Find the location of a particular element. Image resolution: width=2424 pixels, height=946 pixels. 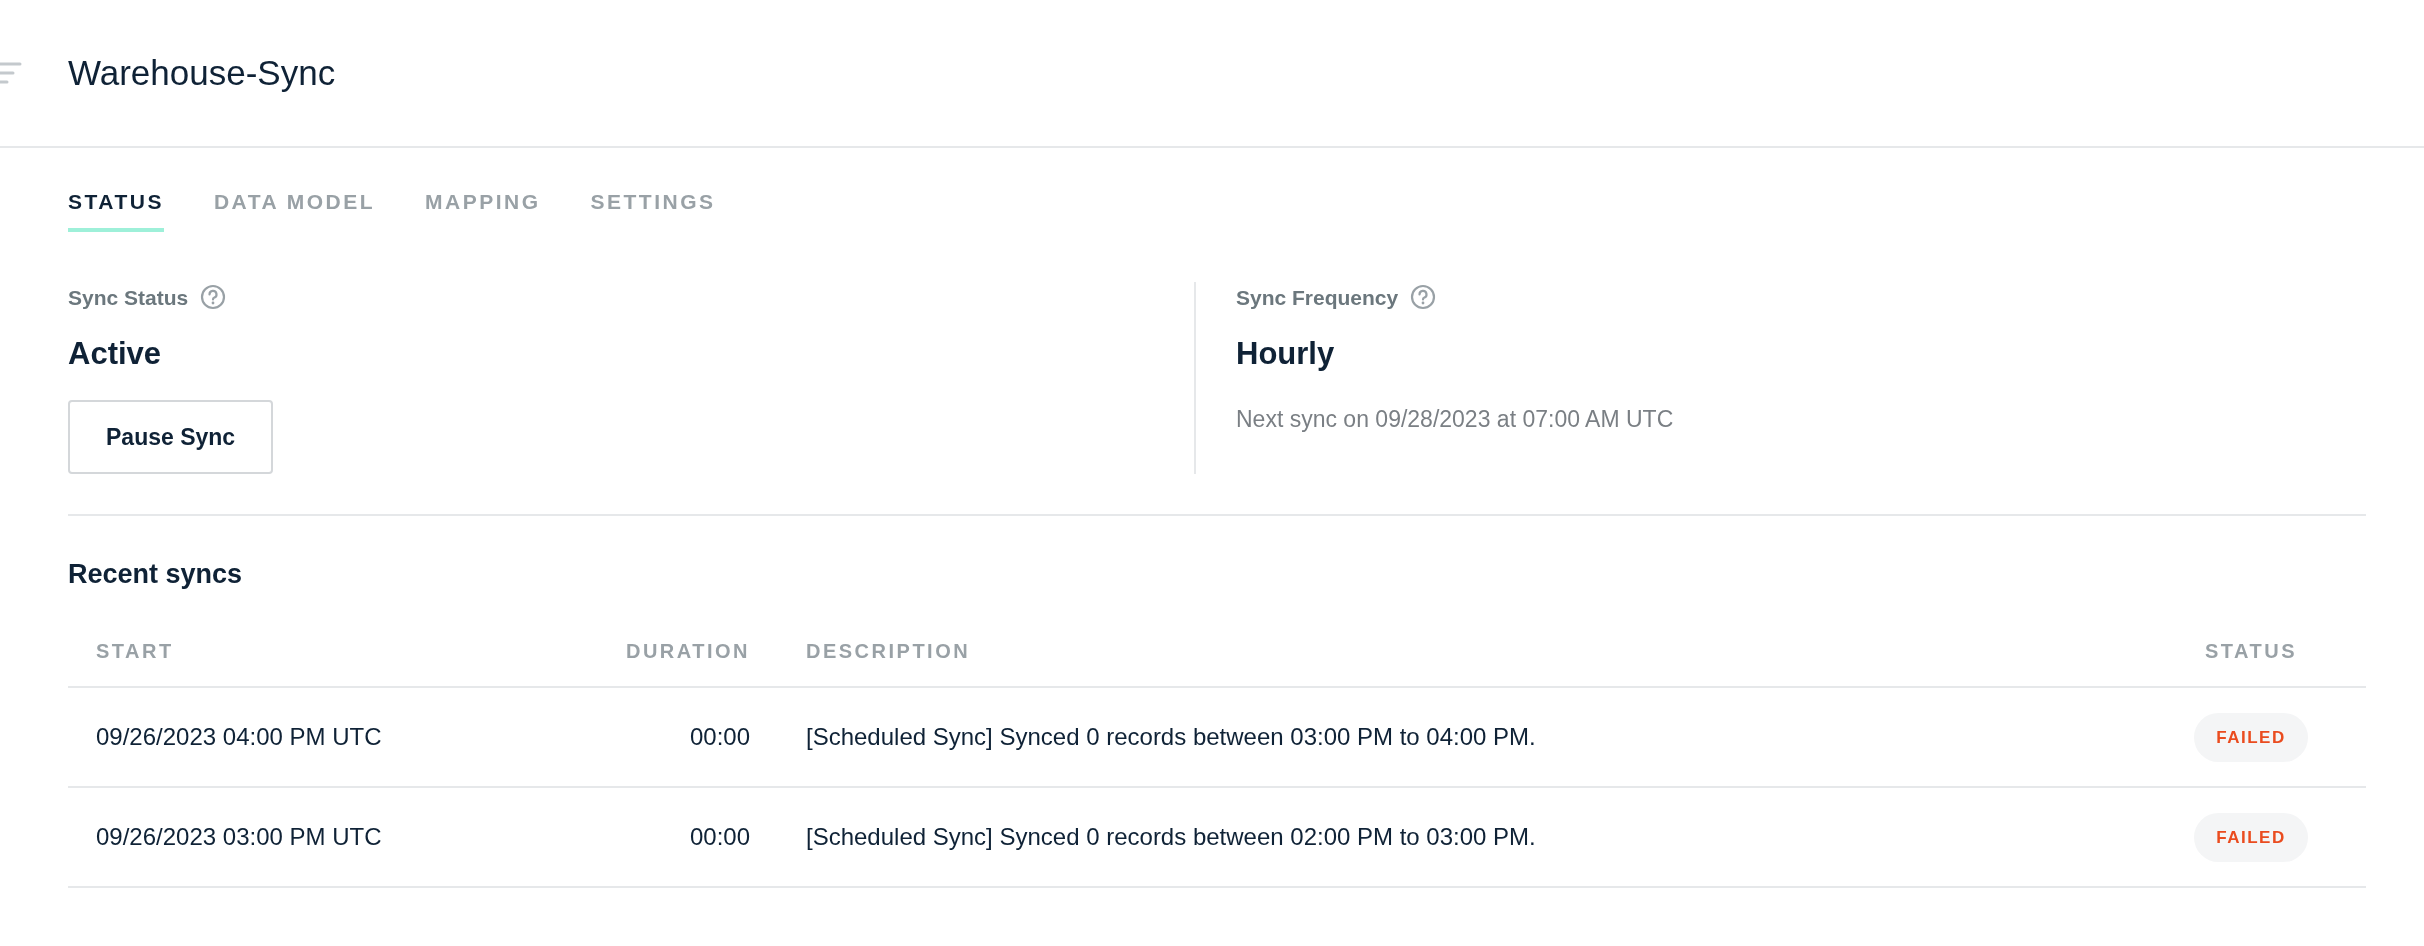

table-cell: 09/26/2023 03:00 PM UTC is located at coordinates (308, 837).